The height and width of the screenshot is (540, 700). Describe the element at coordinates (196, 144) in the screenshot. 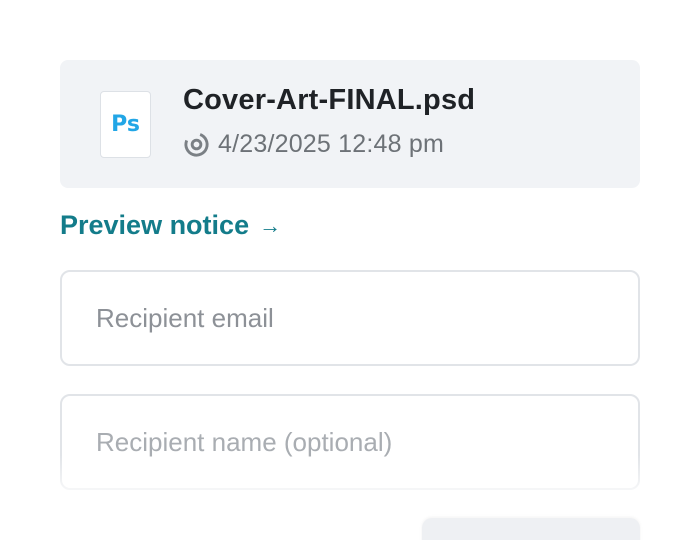

I see `clock-icon` at that location.